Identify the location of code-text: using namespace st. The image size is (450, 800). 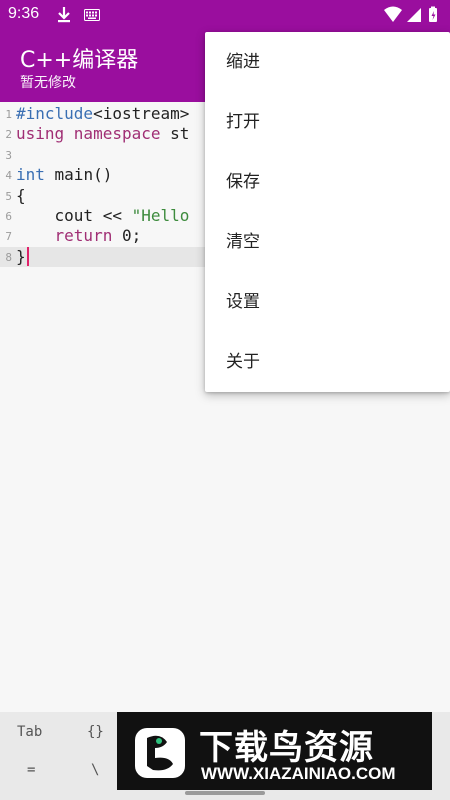
(102, 134).